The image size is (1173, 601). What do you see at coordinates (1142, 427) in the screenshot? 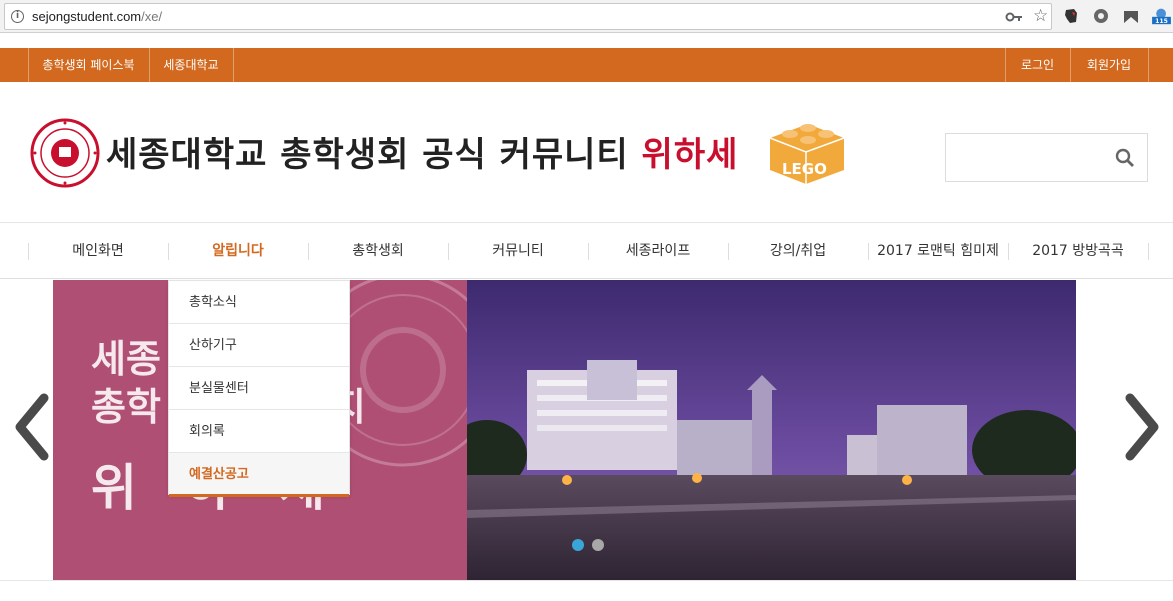
I see `slider-next-arrow-icon` at bounding box center [1142, 427].